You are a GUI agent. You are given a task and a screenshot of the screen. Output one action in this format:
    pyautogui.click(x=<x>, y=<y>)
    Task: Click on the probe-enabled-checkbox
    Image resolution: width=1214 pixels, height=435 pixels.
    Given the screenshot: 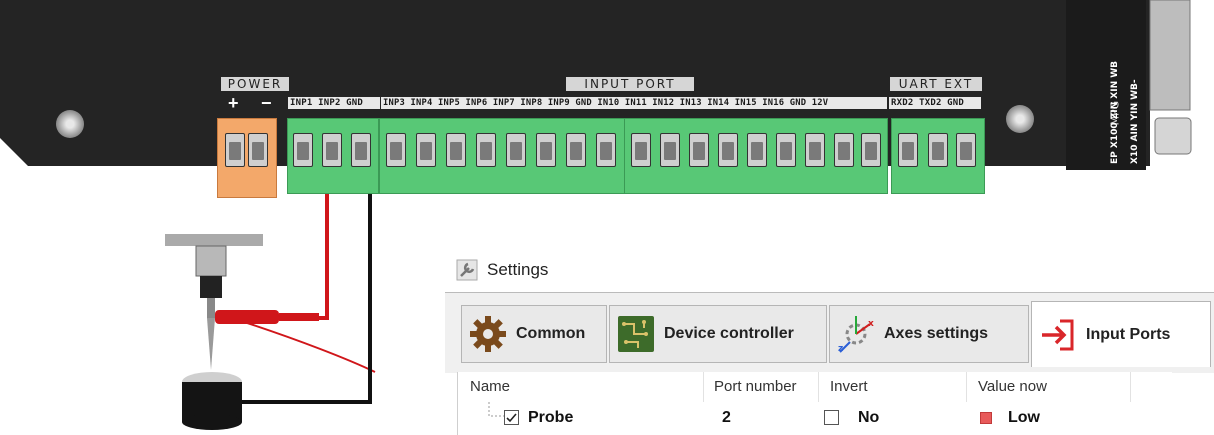 What is the action you would take?
    pyautogui.click(x=511, y=417)
    